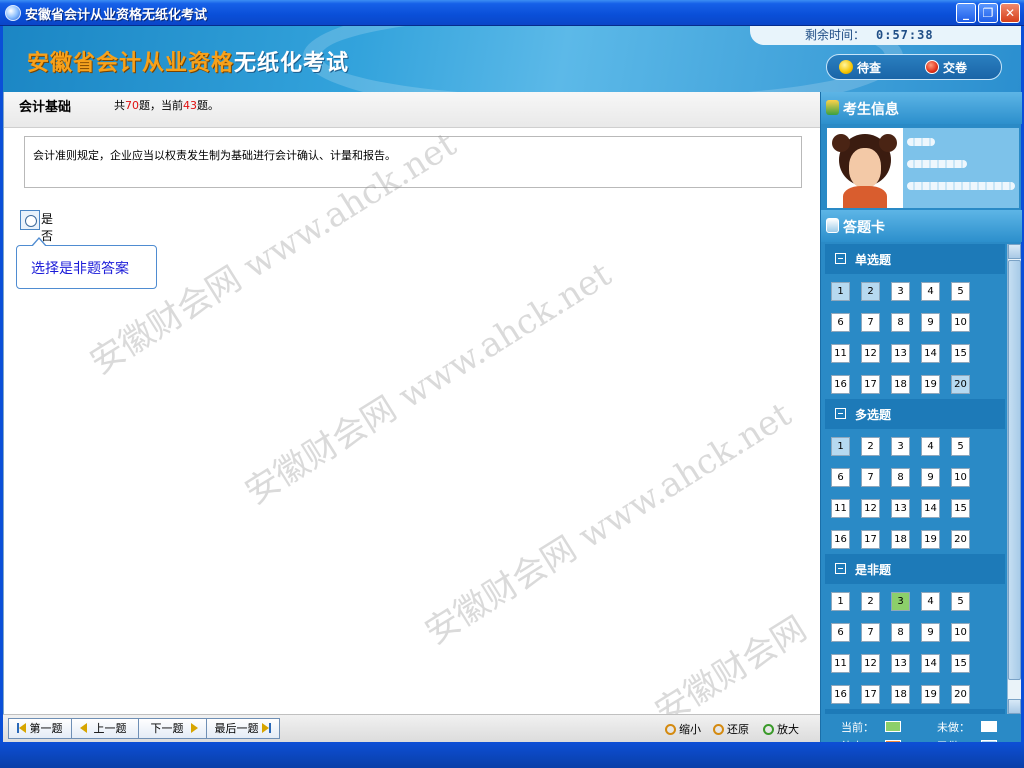  What do you see at coordinates (781, 729) in the screenshot?
I see `zoom-in-button: 放大` at bounding box center [781, 729].